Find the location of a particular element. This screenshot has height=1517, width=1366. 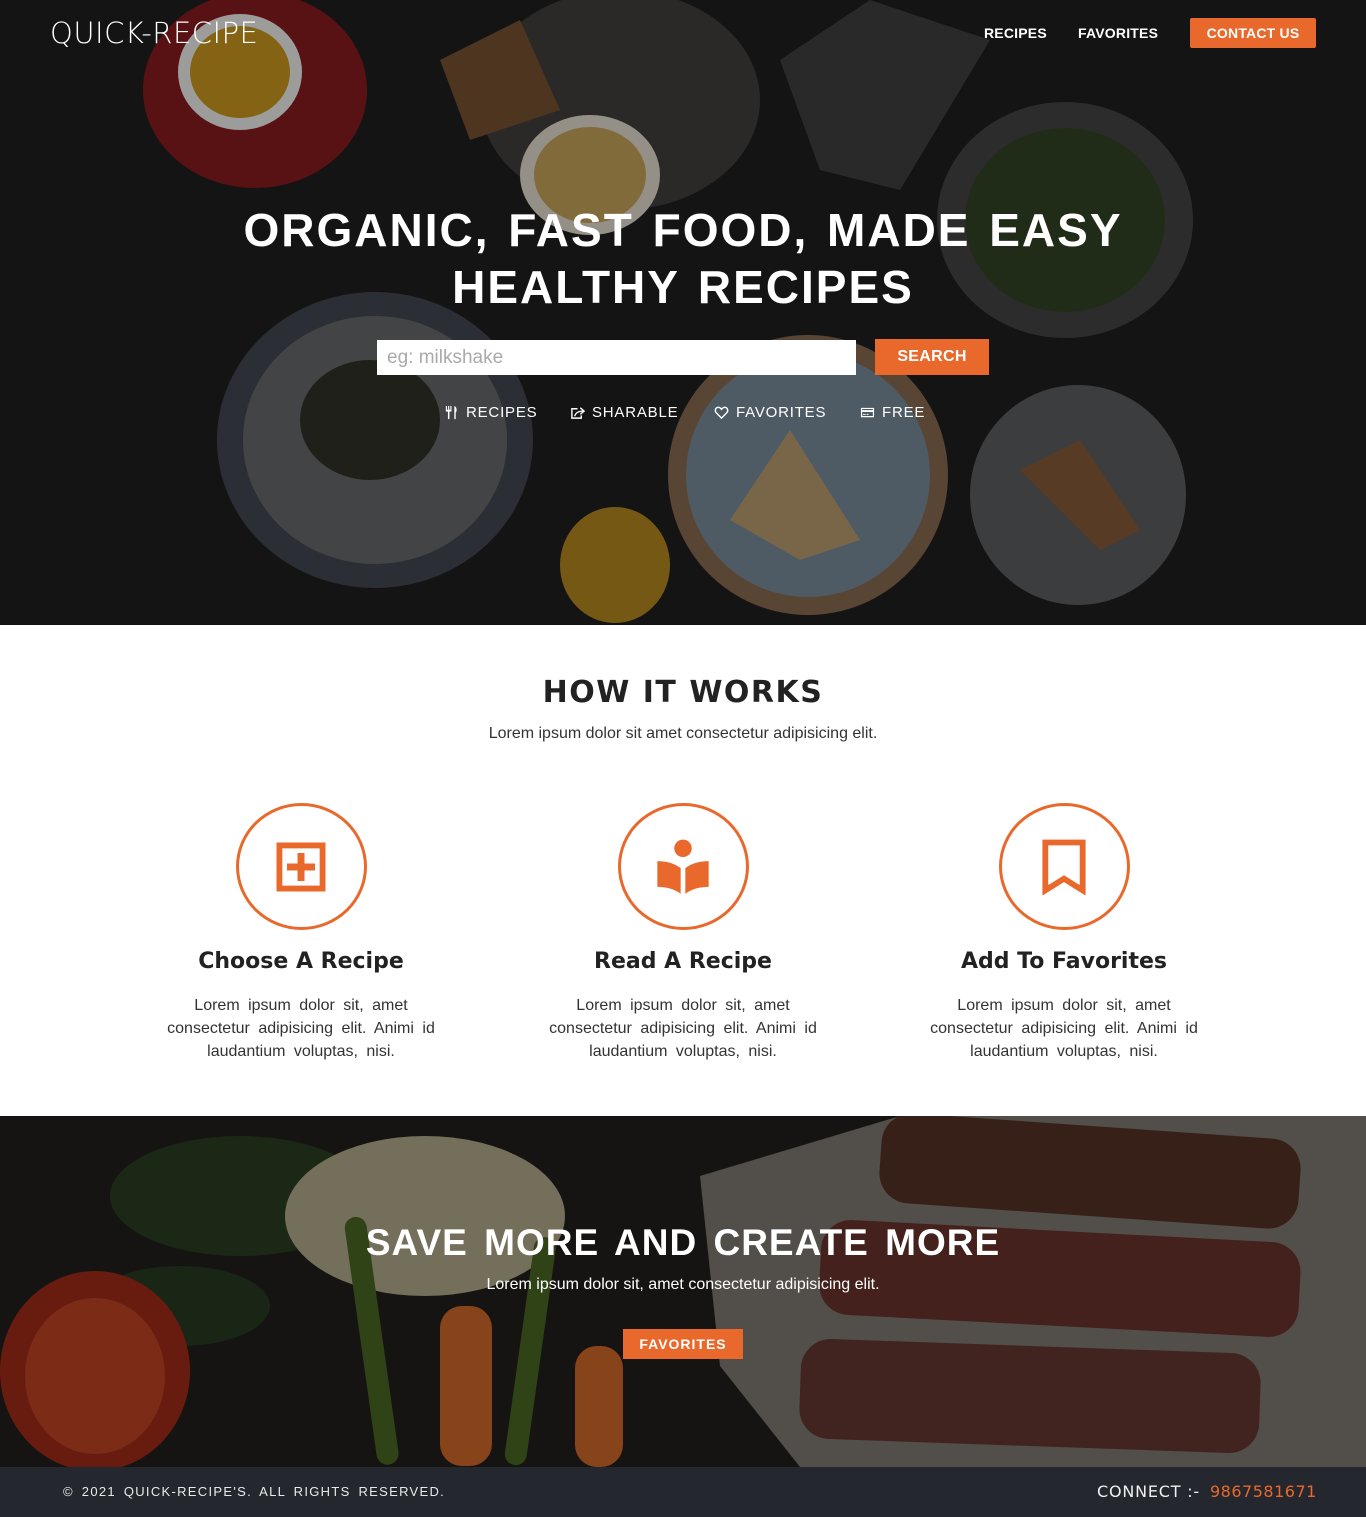

plus-square-icon is located at coordinates (301, 866).